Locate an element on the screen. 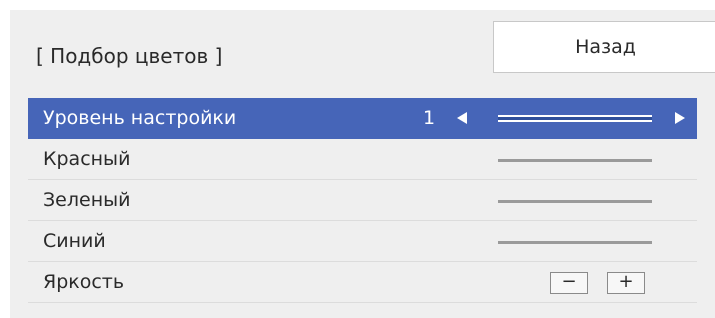 The image size is (715, 318). brightness-minus-button: − is located at coordinates (569, 283).